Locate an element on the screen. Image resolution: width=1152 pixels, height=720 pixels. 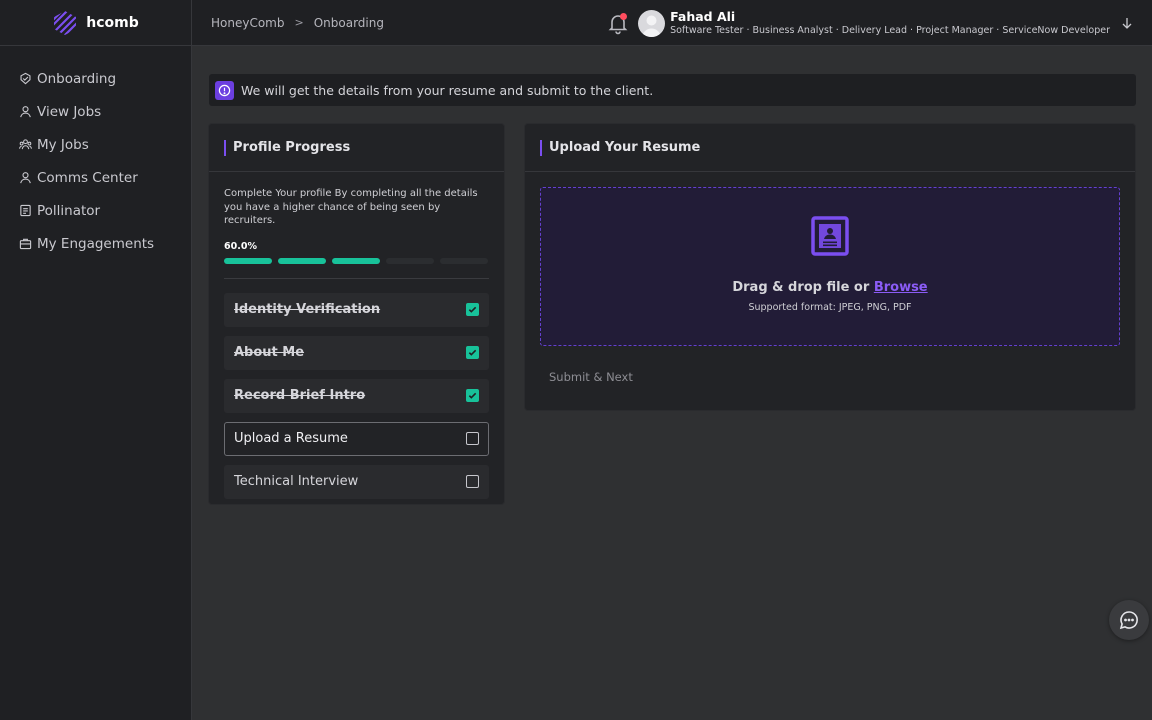
avatar is located at coordinates (652, 23).